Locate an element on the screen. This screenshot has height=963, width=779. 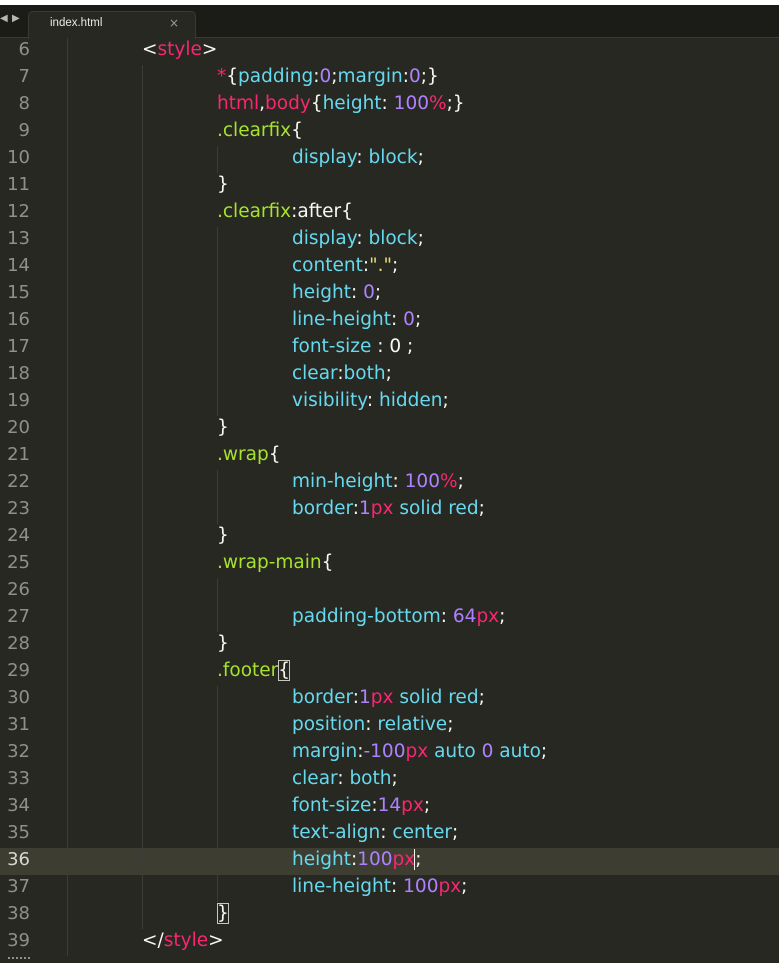
code-text: padding-bottom: 64px; is located at coordinates (398, 616).